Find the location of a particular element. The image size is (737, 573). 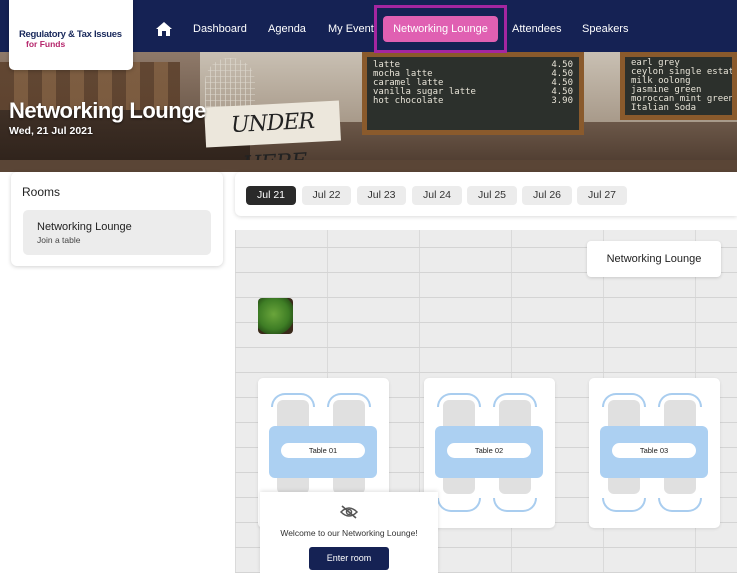

banner-table is located at coordinates (368, 166).